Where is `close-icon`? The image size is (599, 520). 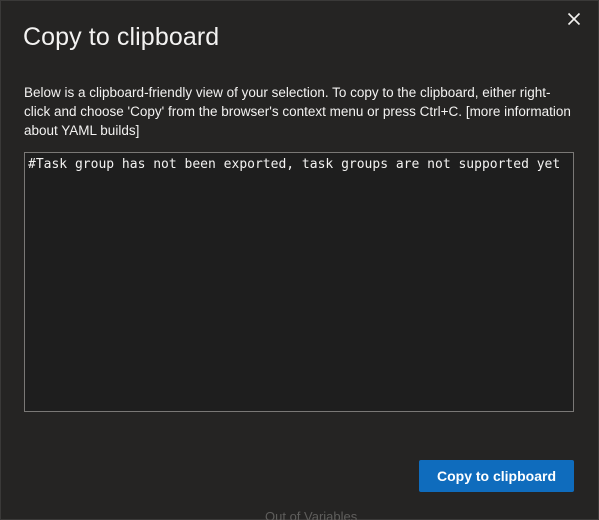
close-icon is located at coordinates (574, 19).